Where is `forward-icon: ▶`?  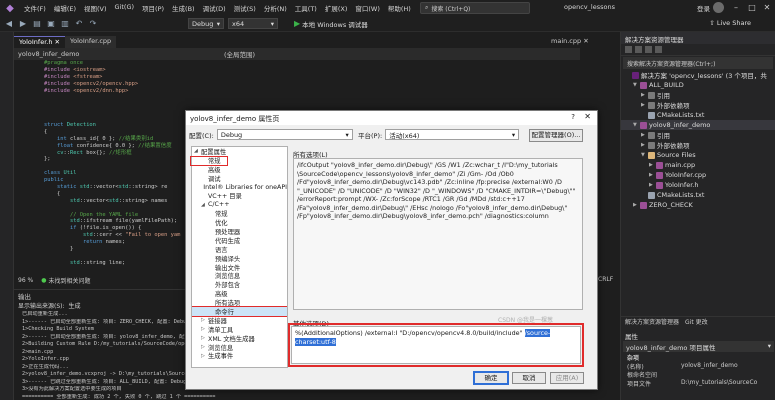
forward-icon: ▶ is located at coordinates (23, 24).